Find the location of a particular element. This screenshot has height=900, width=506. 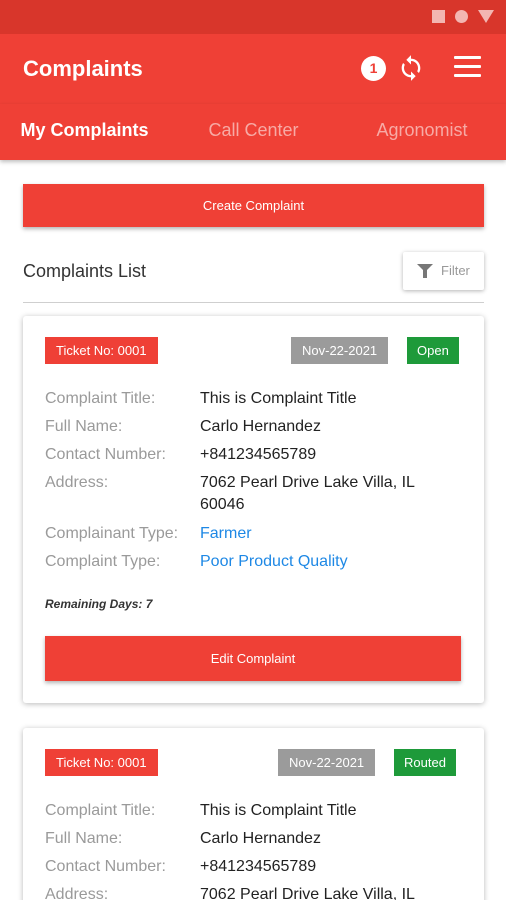

field-label: Complaint Type: is located at coordinates (103, 561).